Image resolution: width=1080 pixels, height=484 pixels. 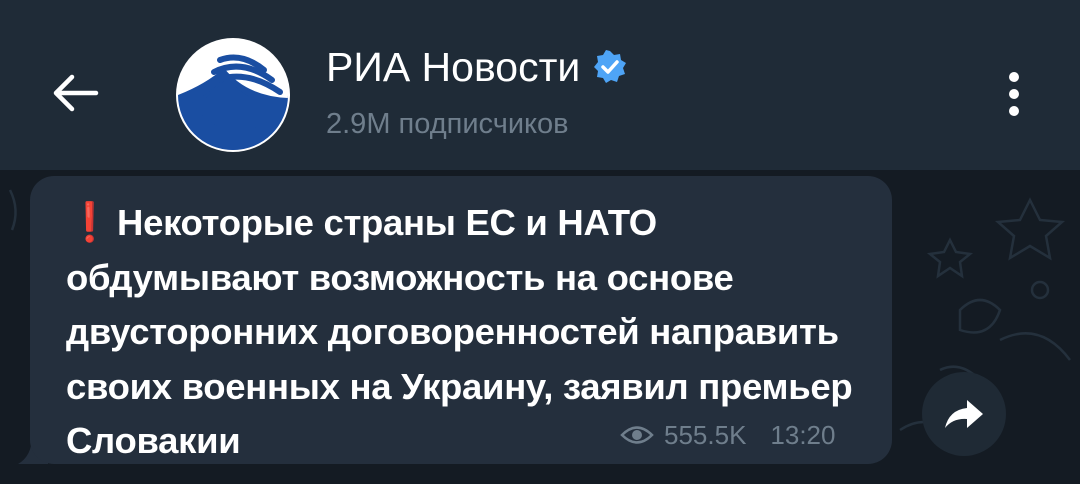 What do you see at coordinates (637, 435) in the screenshot?
I see `eye-icon` at bounding box center [637, 435].